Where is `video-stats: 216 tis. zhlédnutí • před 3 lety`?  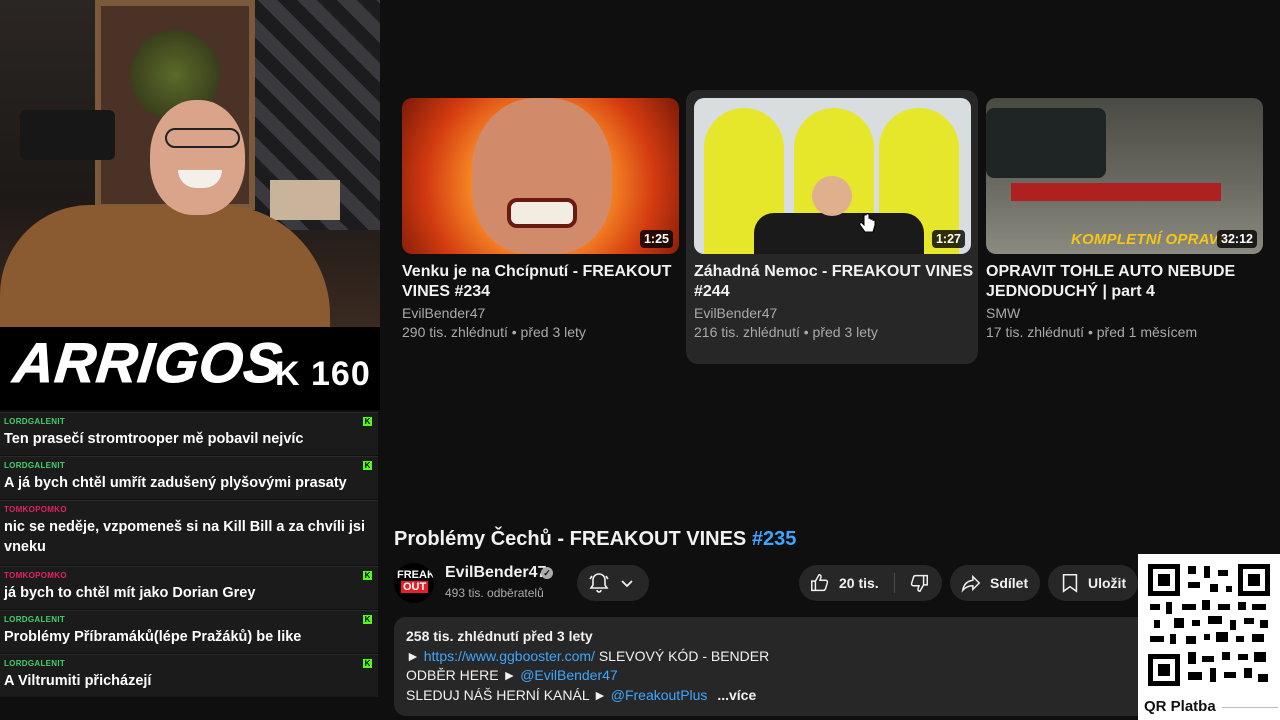
video-stats: 216 tis. zhlédnutí • před 3 lety is located at coordinates (786, 332).